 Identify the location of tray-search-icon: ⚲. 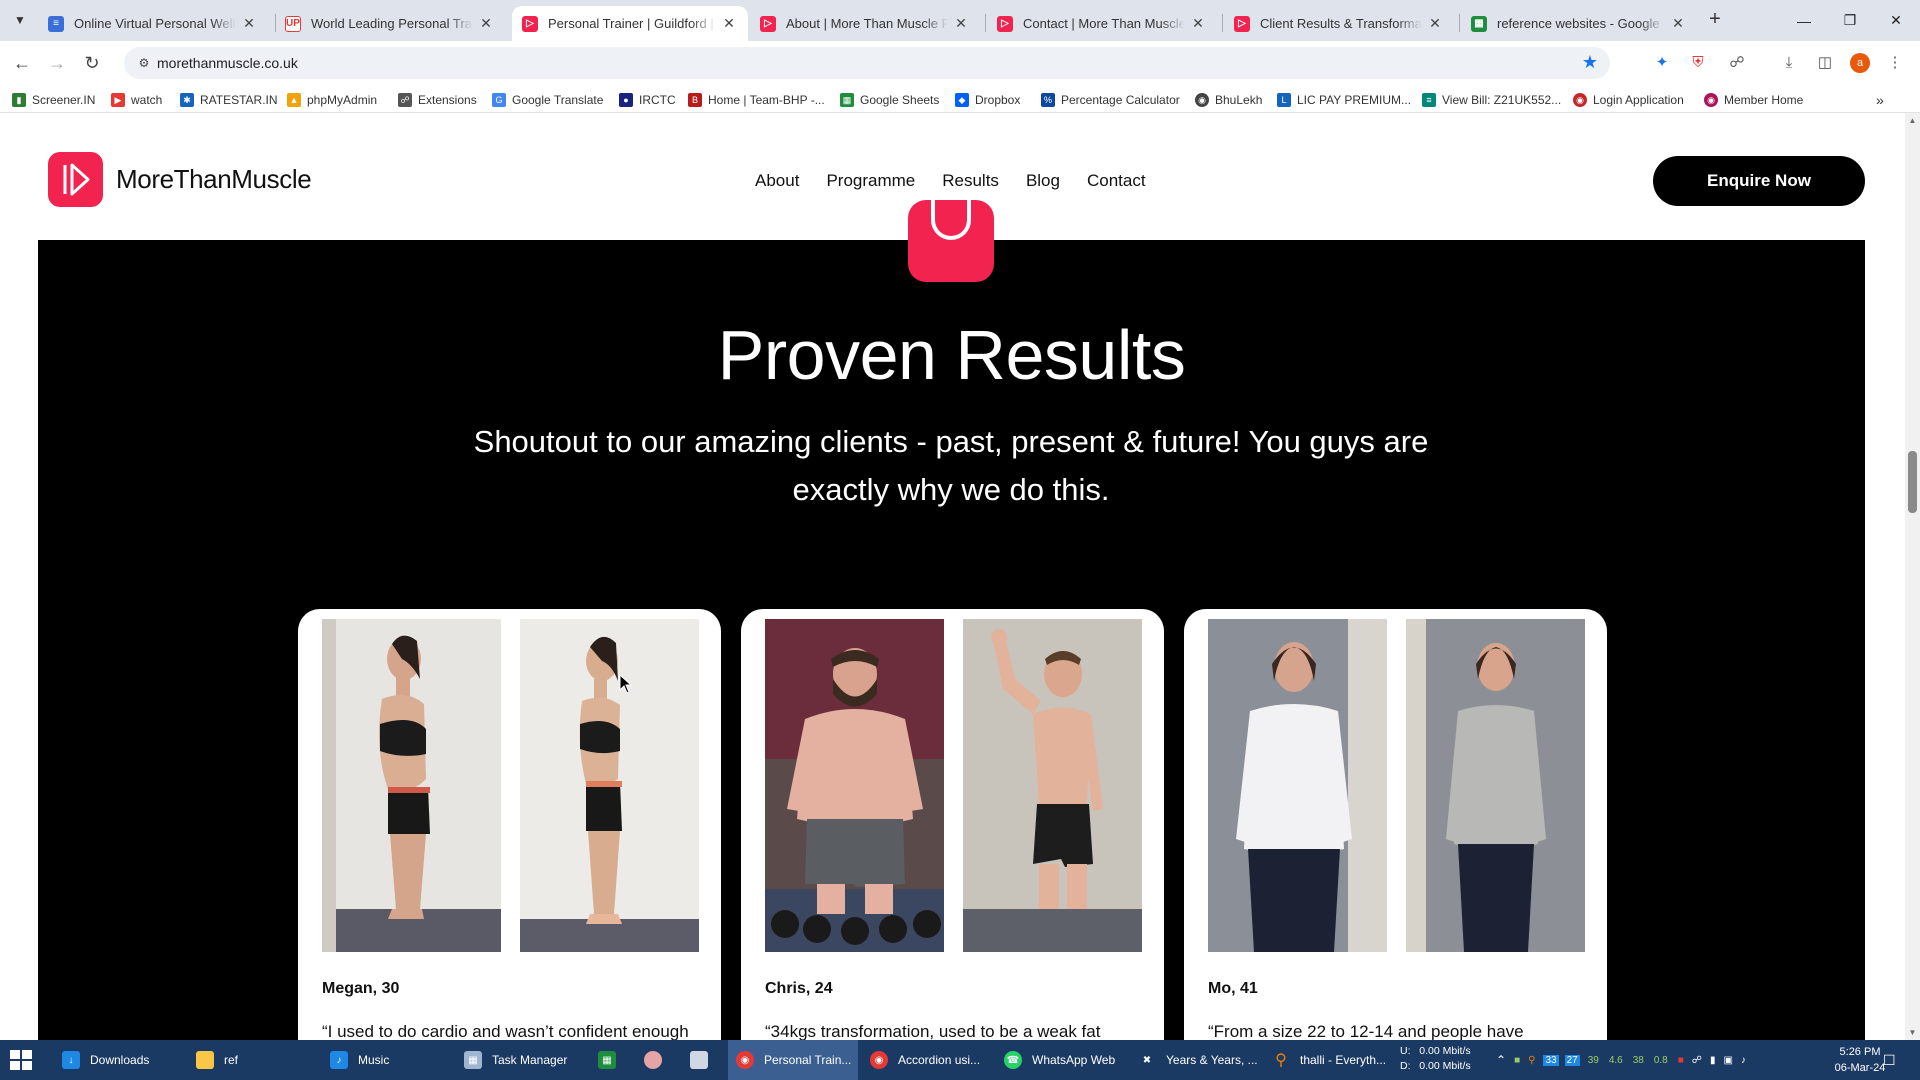
(1531, 1060).